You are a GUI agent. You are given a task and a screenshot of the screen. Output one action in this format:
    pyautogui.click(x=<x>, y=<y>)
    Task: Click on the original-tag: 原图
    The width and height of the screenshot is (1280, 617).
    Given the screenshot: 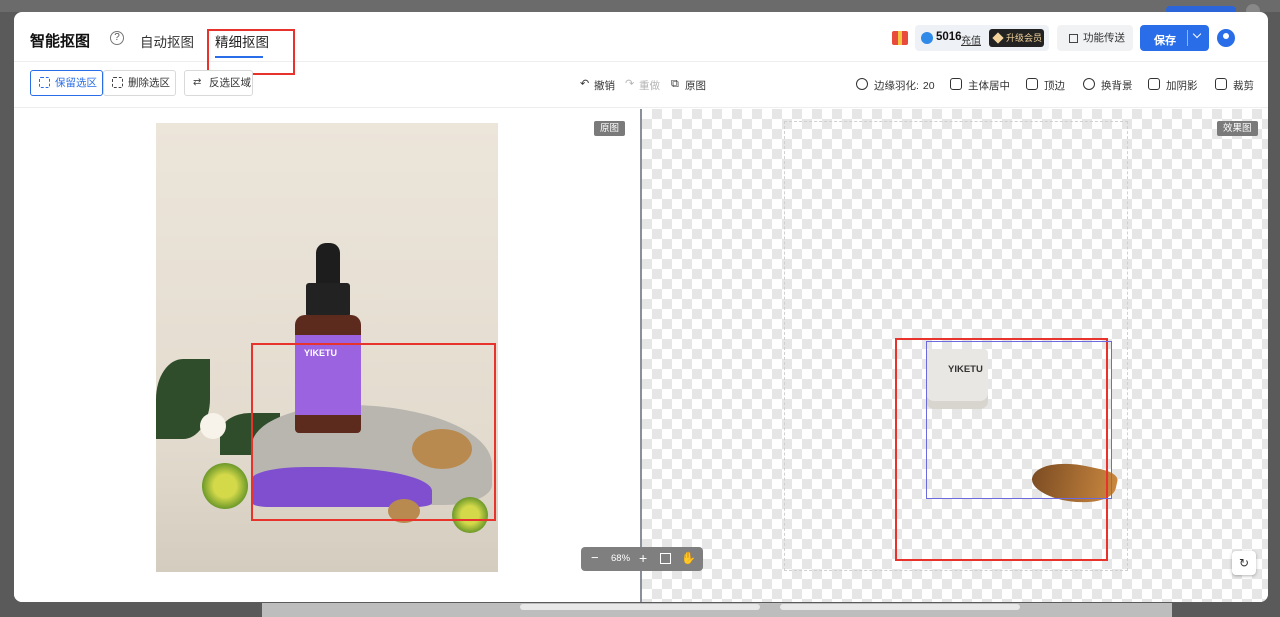 What is the action you would take?
    pyautogui.click(x=610, y=128)
    